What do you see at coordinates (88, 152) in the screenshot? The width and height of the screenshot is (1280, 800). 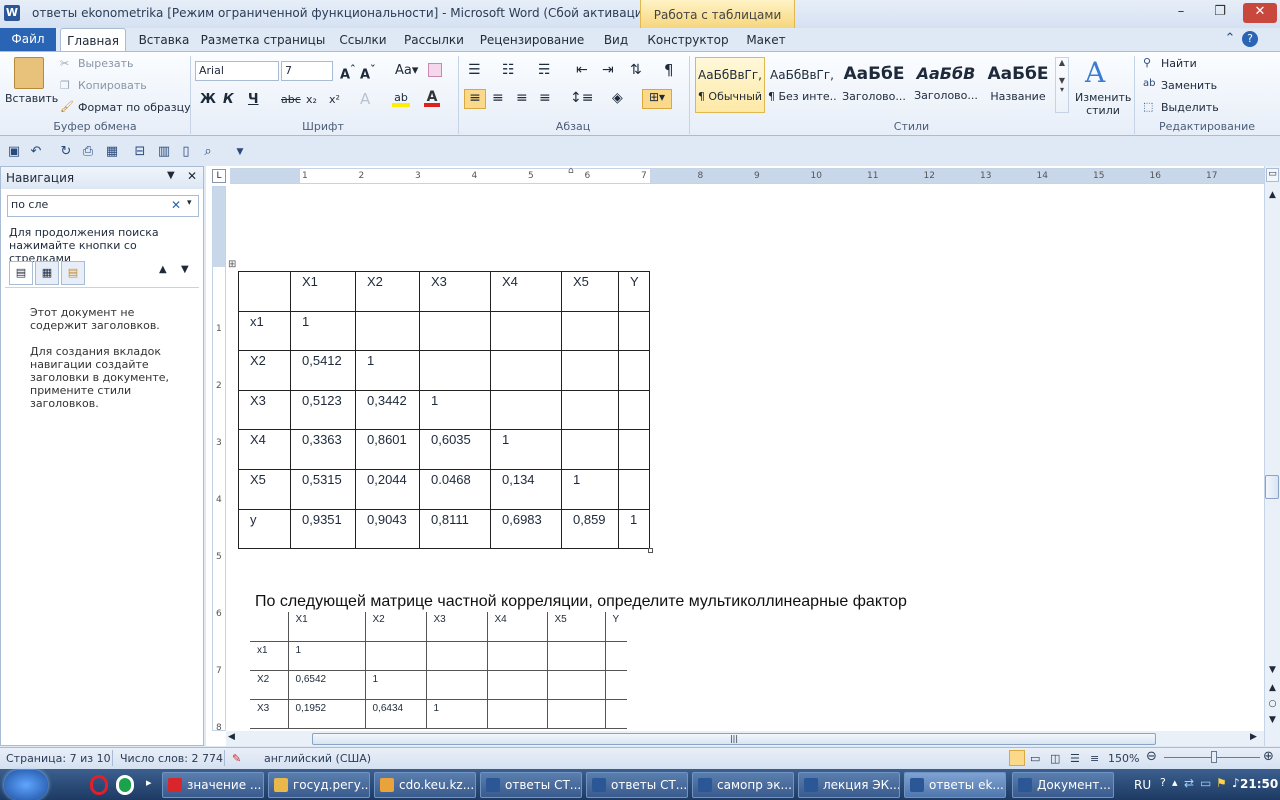 I see `print-icon: ⎙` at bounding box center [88, 152].